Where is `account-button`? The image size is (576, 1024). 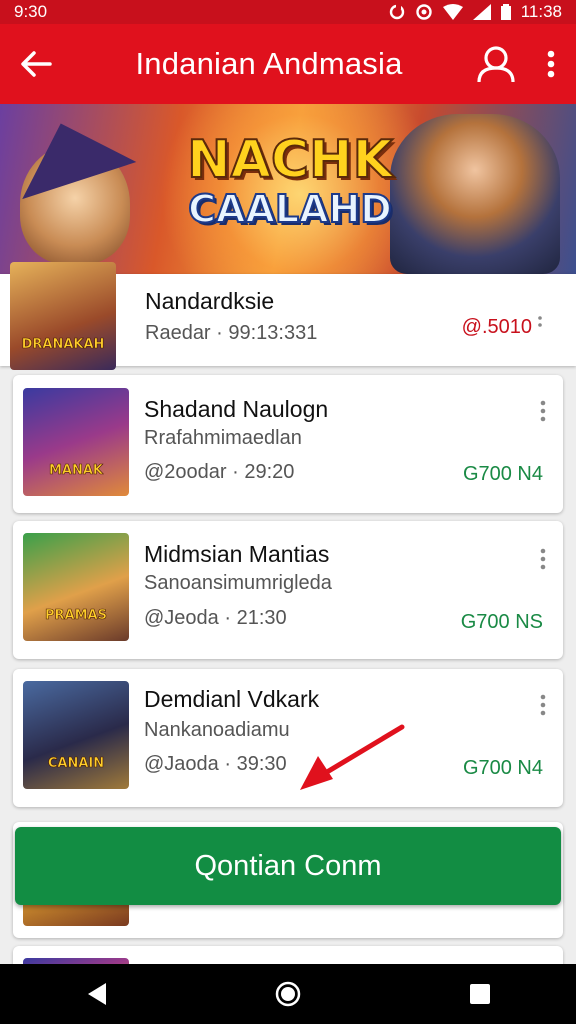
account-button is located at coordinates (496, 64).